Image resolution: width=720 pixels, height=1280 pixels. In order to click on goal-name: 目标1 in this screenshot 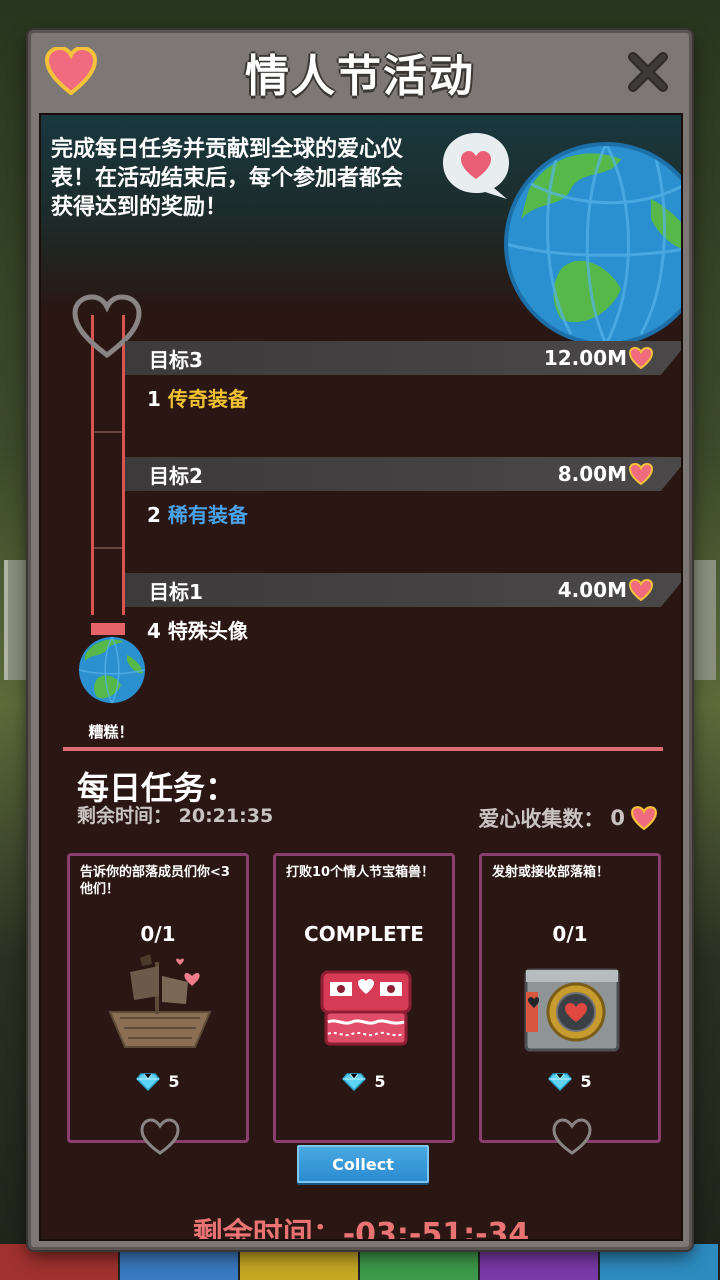, I will do `click(176, 591)`.